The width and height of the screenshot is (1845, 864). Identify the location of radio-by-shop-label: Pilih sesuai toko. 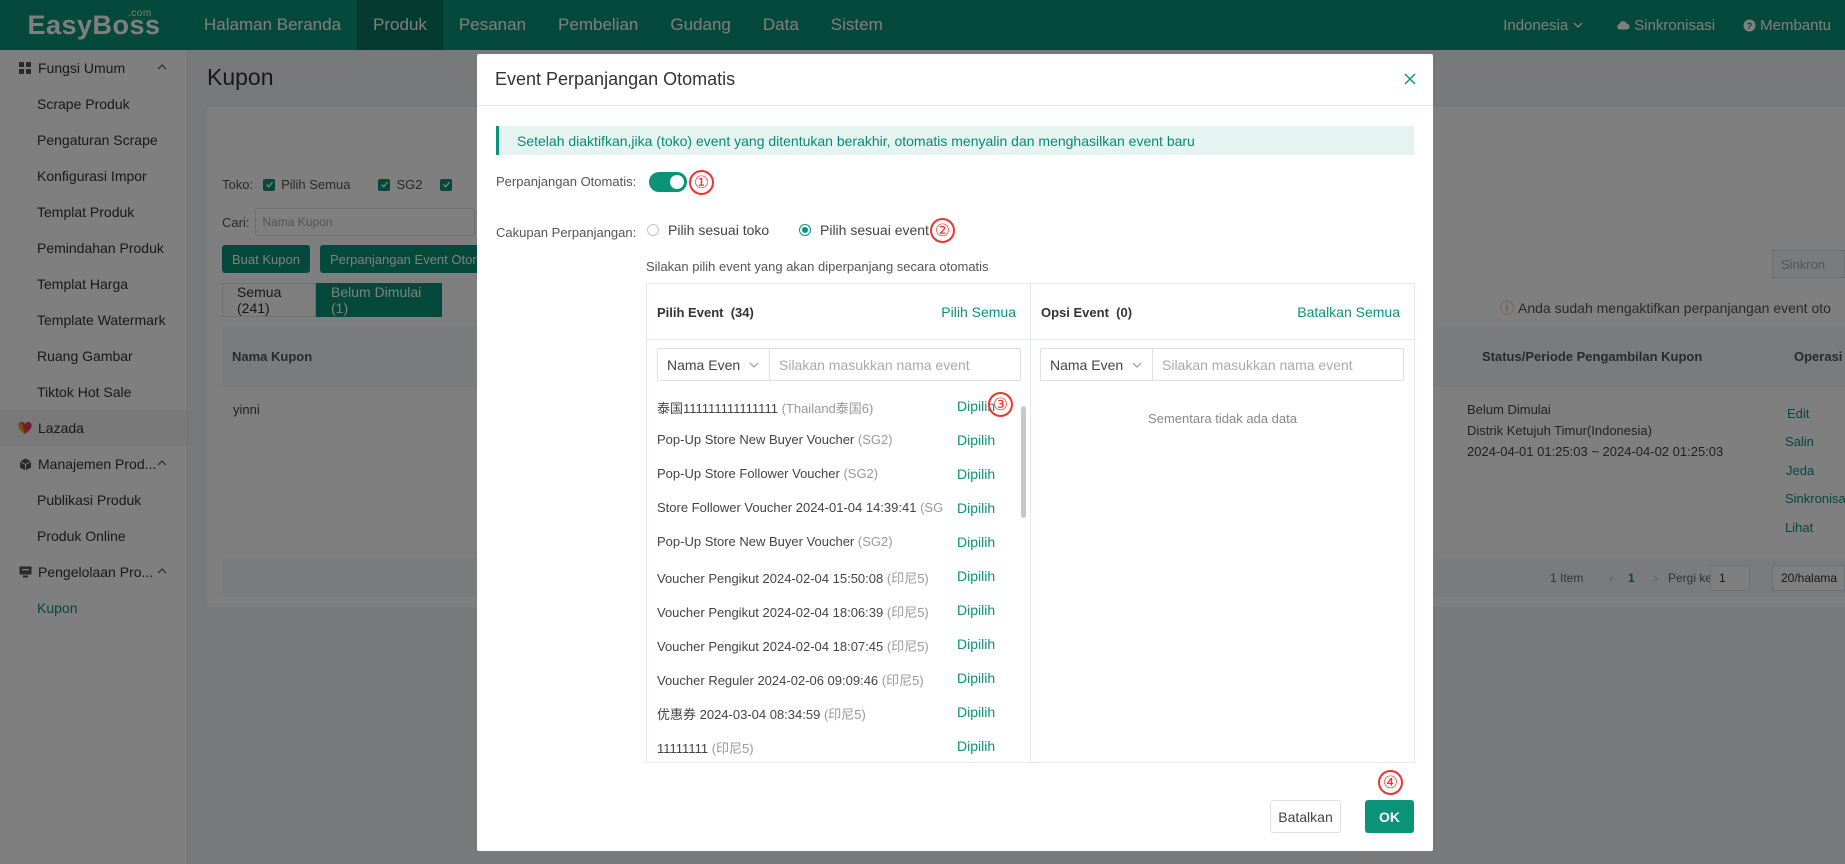
(719, 230).